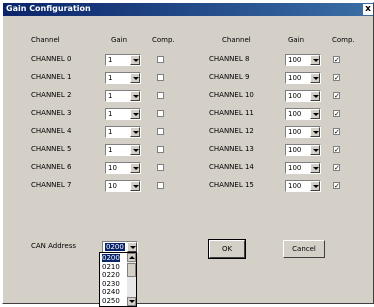  What do you see at coordinates (51, 113) in the screenshot?
I see `channel-label: CHANNEL 3` at bounding box center [51, 113].